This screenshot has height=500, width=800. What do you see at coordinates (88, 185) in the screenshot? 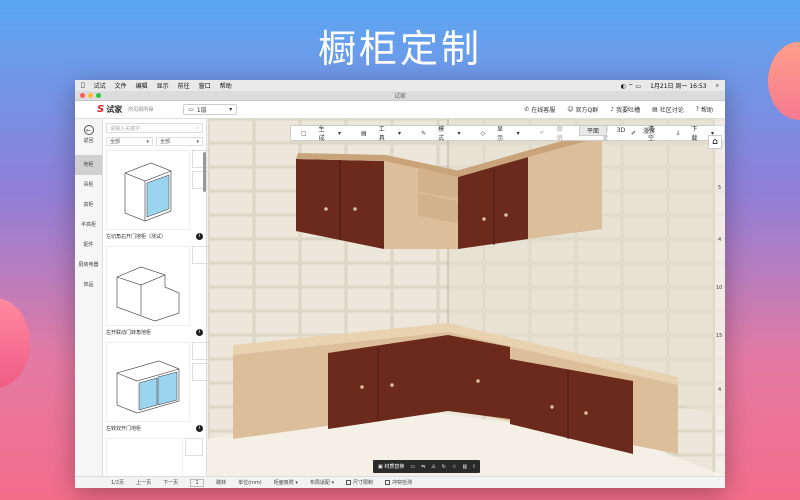
I see `nav-item-wall-cabinet: 吊柜` at bounding box center [88, 185].